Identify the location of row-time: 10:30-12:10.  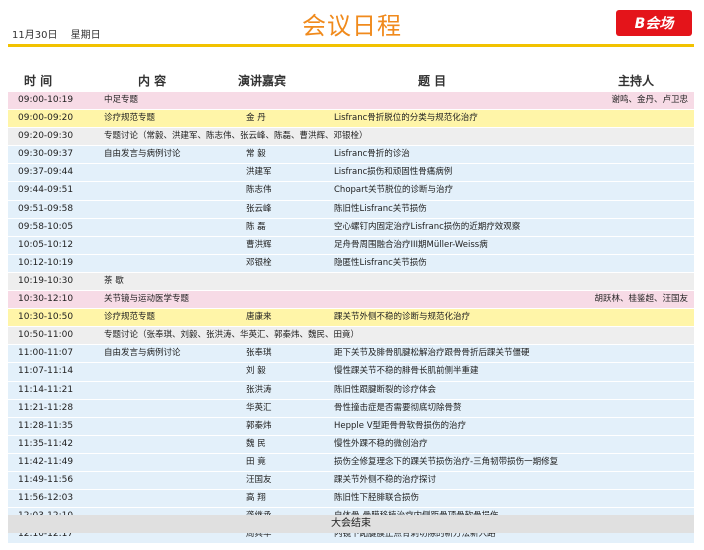
(46, 299).